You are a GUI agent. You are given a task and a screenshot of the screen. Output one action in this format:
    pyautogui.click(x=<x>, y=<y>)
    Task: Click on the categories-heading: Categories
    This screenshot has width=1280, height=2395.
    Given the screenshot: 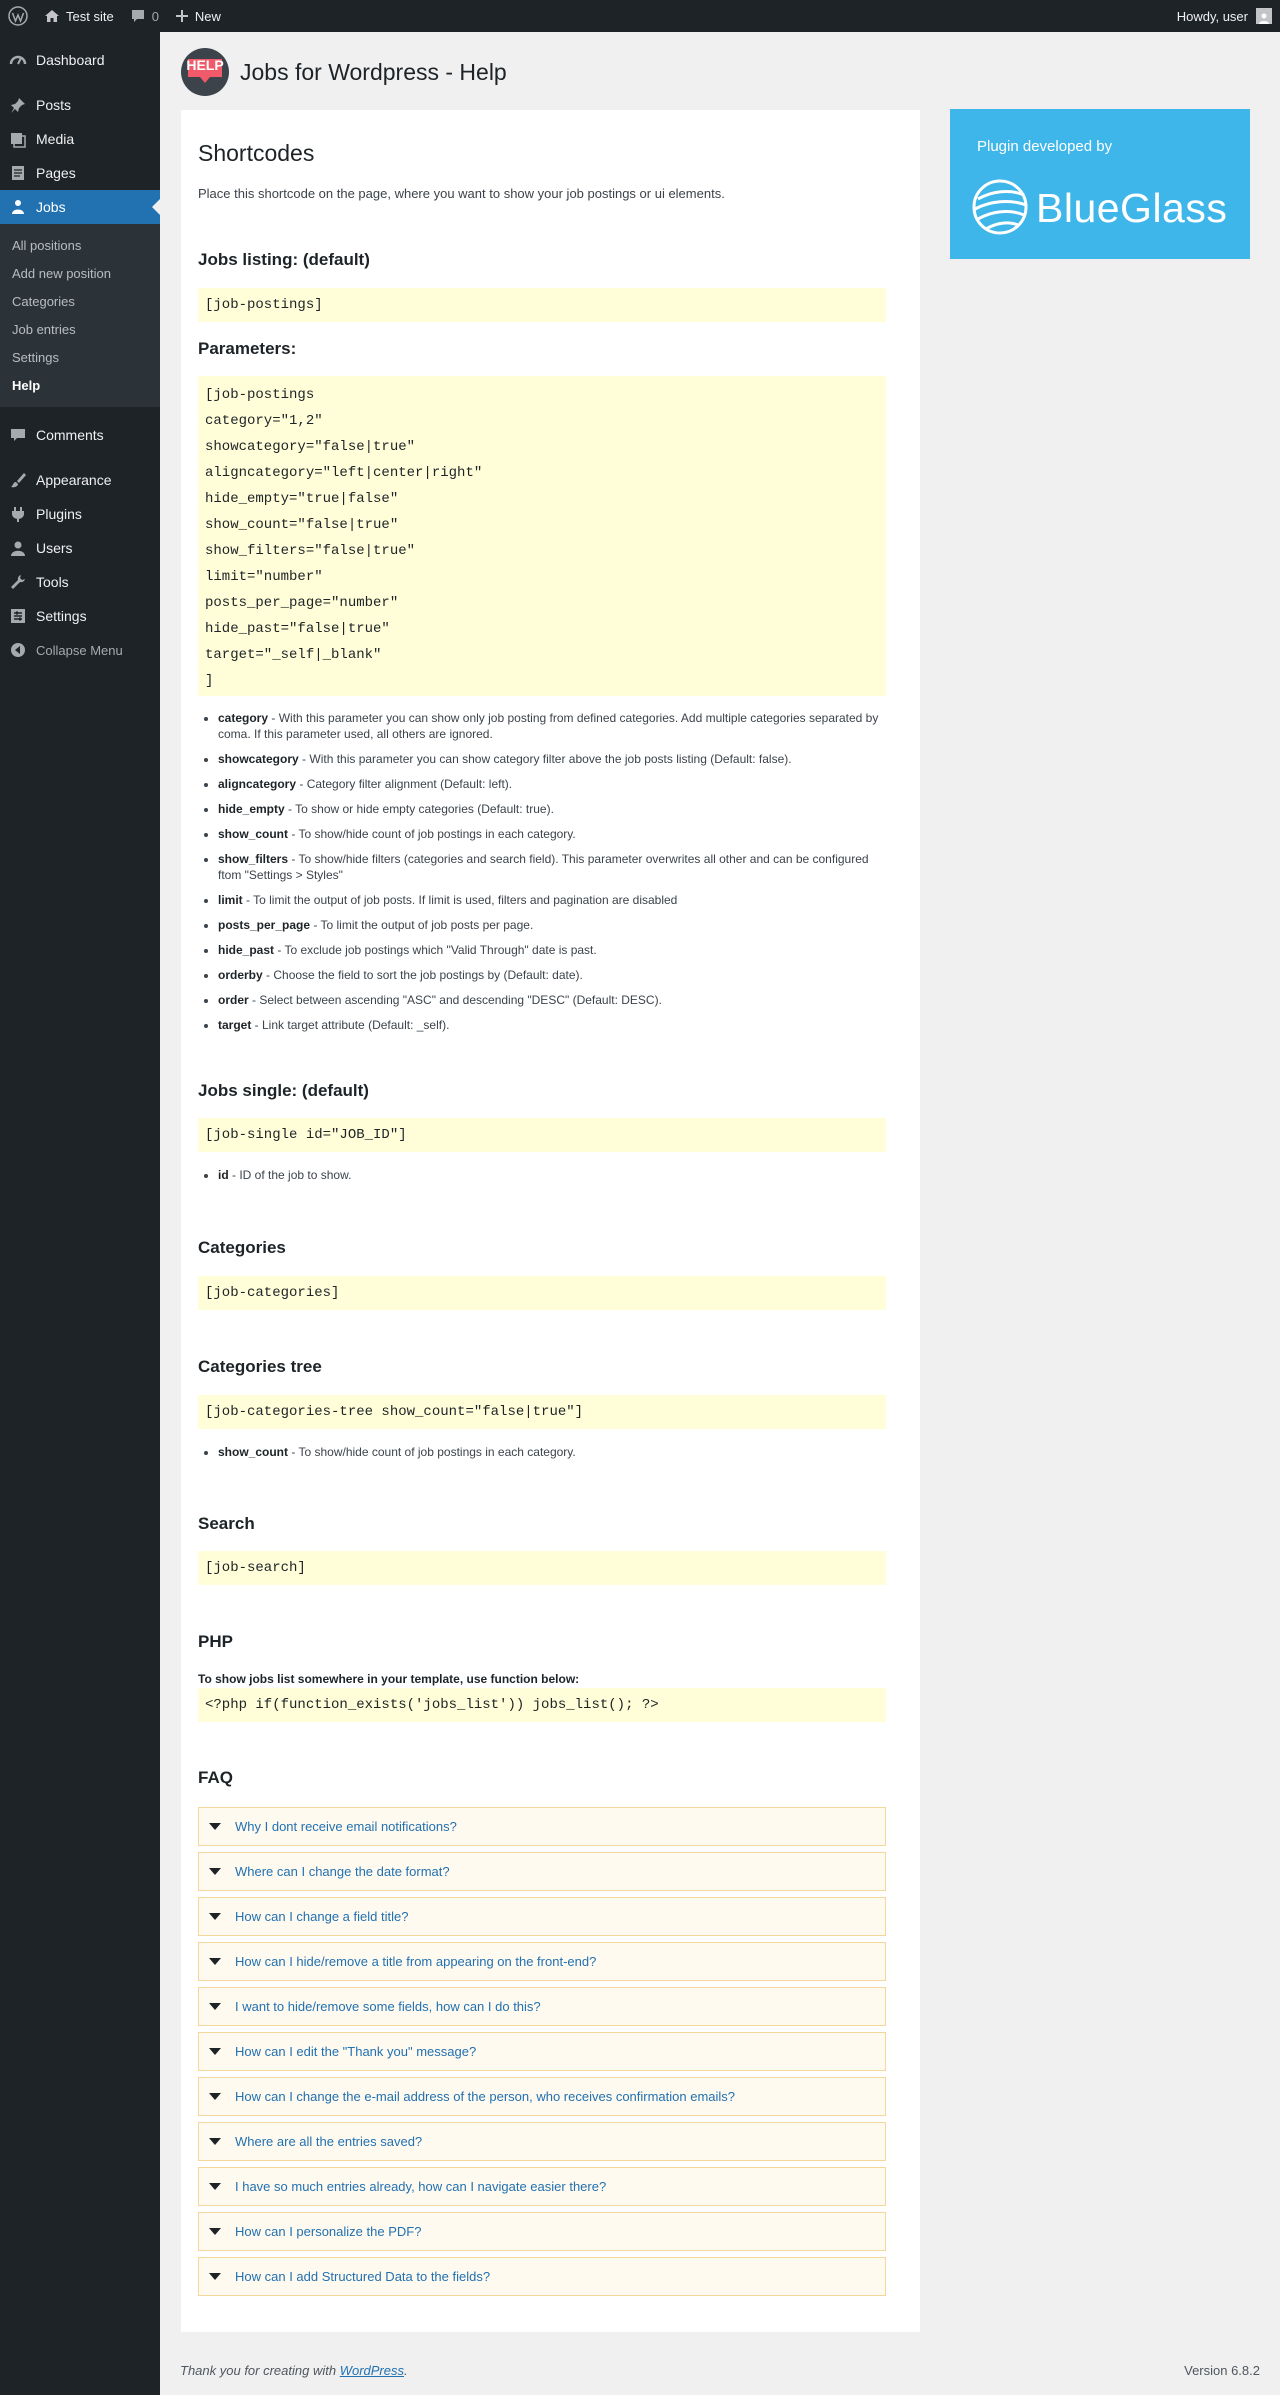 What is the action you would take?
    pyautogui.click(x=242, y=1247)
    